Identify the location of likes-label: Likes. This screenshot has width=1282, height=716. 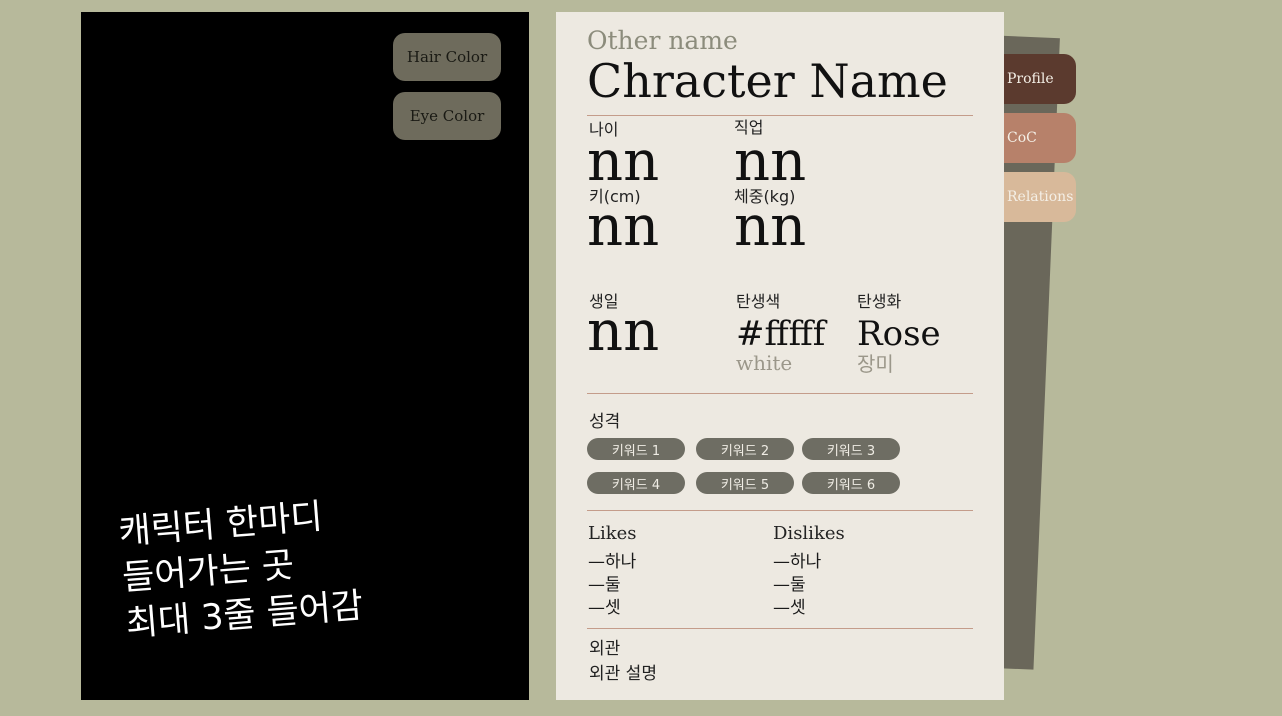
(612, 533).